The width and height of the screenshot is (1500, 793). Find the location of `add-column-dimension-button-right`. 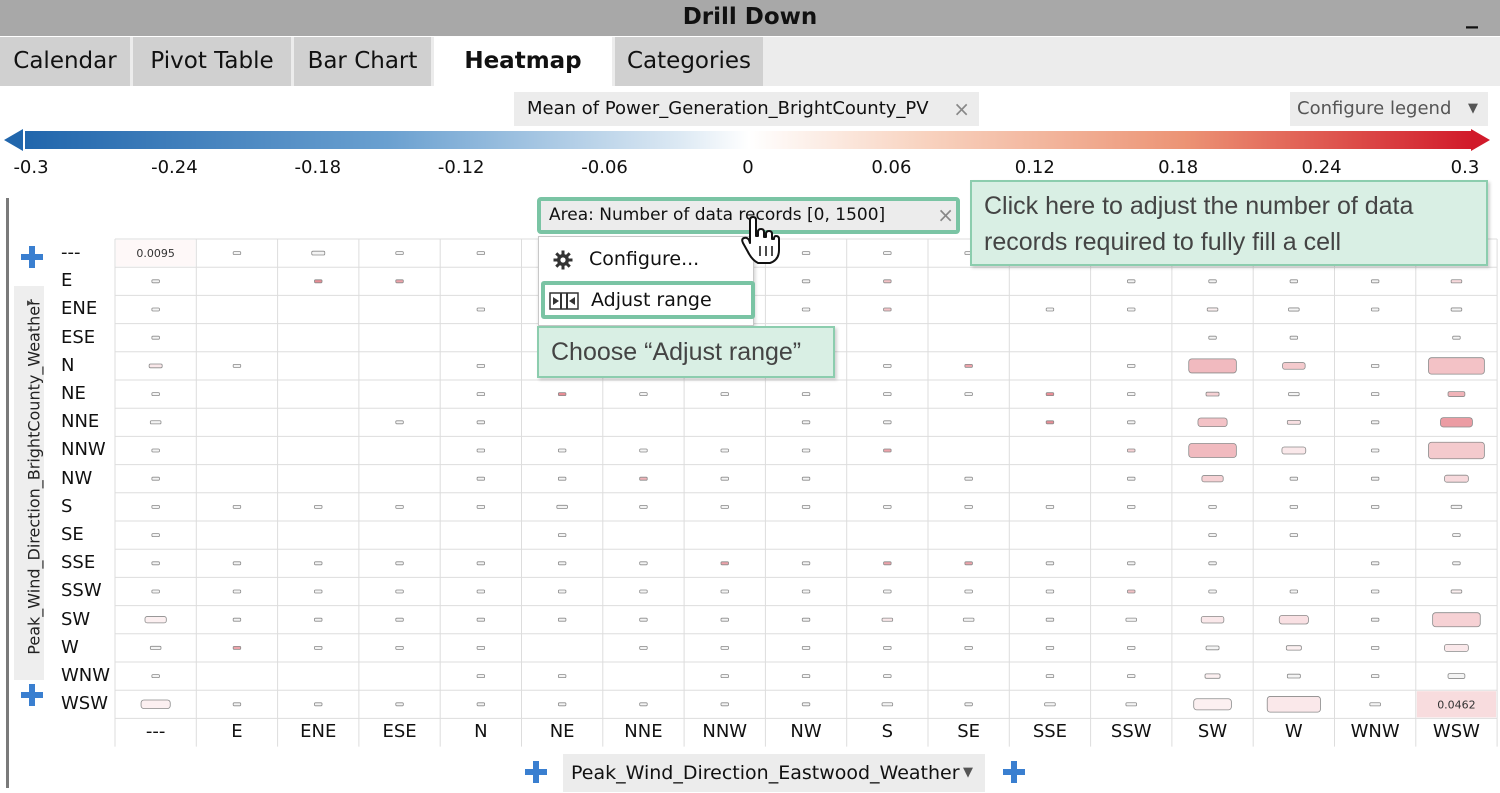

add-column-dimension-button-right is located at coordinates (1014, 772).